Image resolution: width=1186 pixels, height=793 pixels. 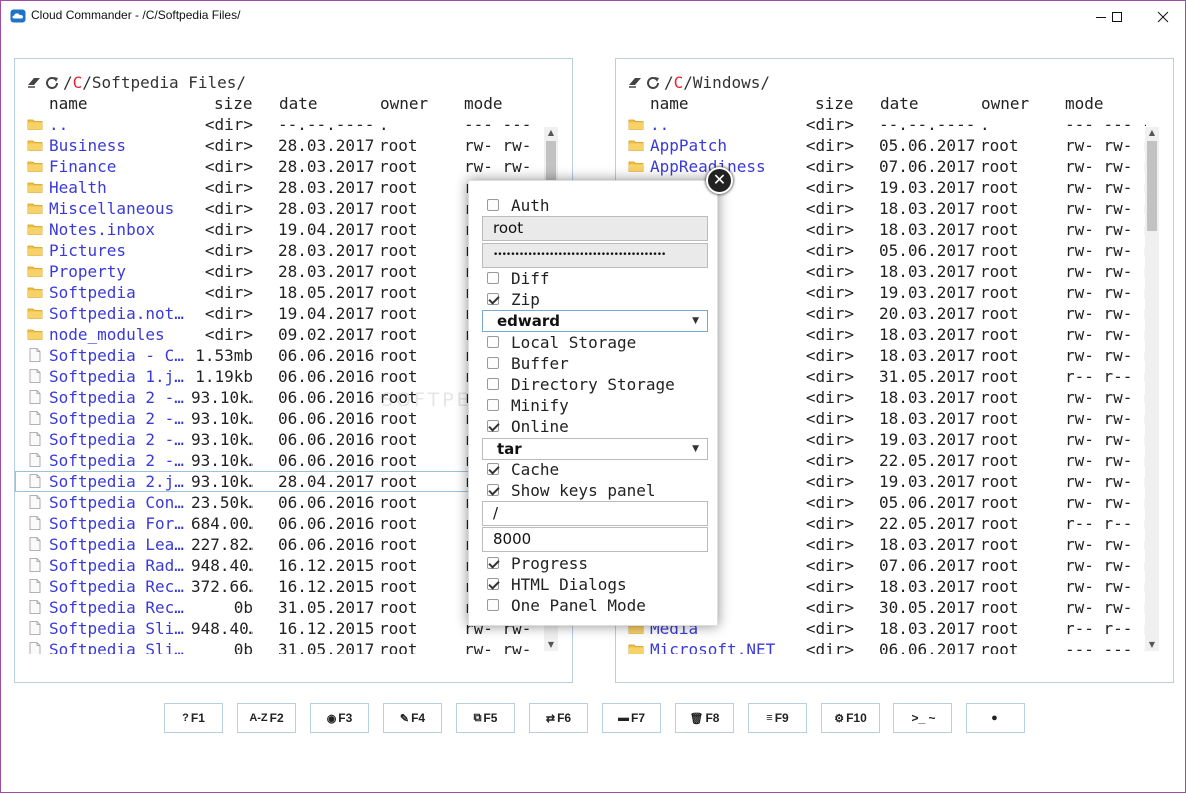 What do you see at coordinates (493, 342) in the screenshot?
I see `local-storage-checkbox` at bounding box center [493, 342].